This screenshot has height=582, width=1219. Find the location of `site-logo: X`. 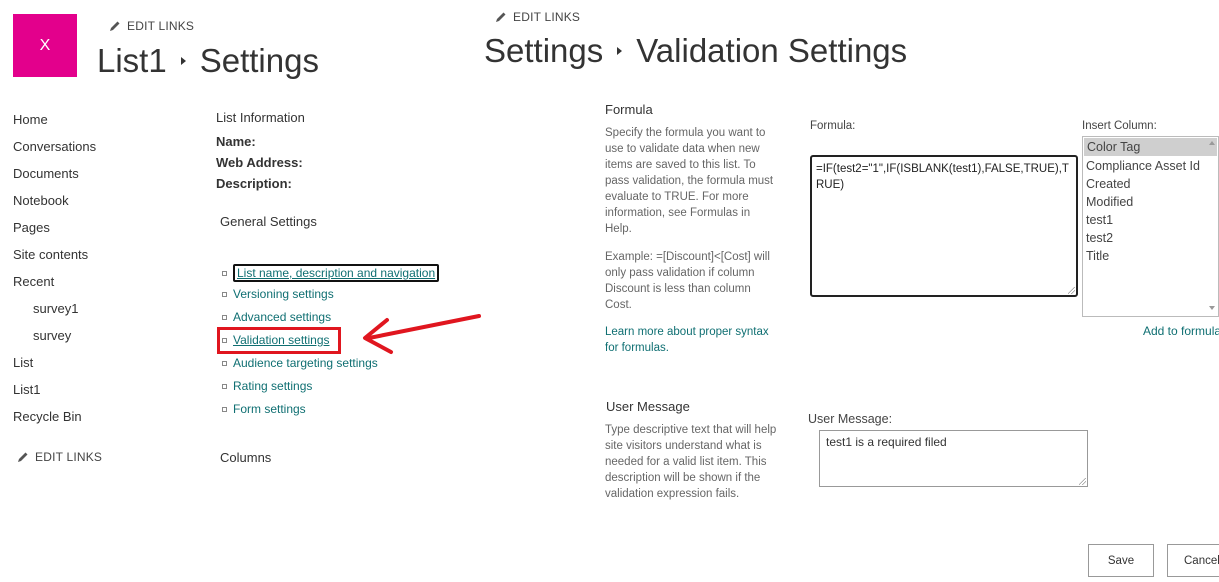

site-logo: X is located at coordinates (45, 45).